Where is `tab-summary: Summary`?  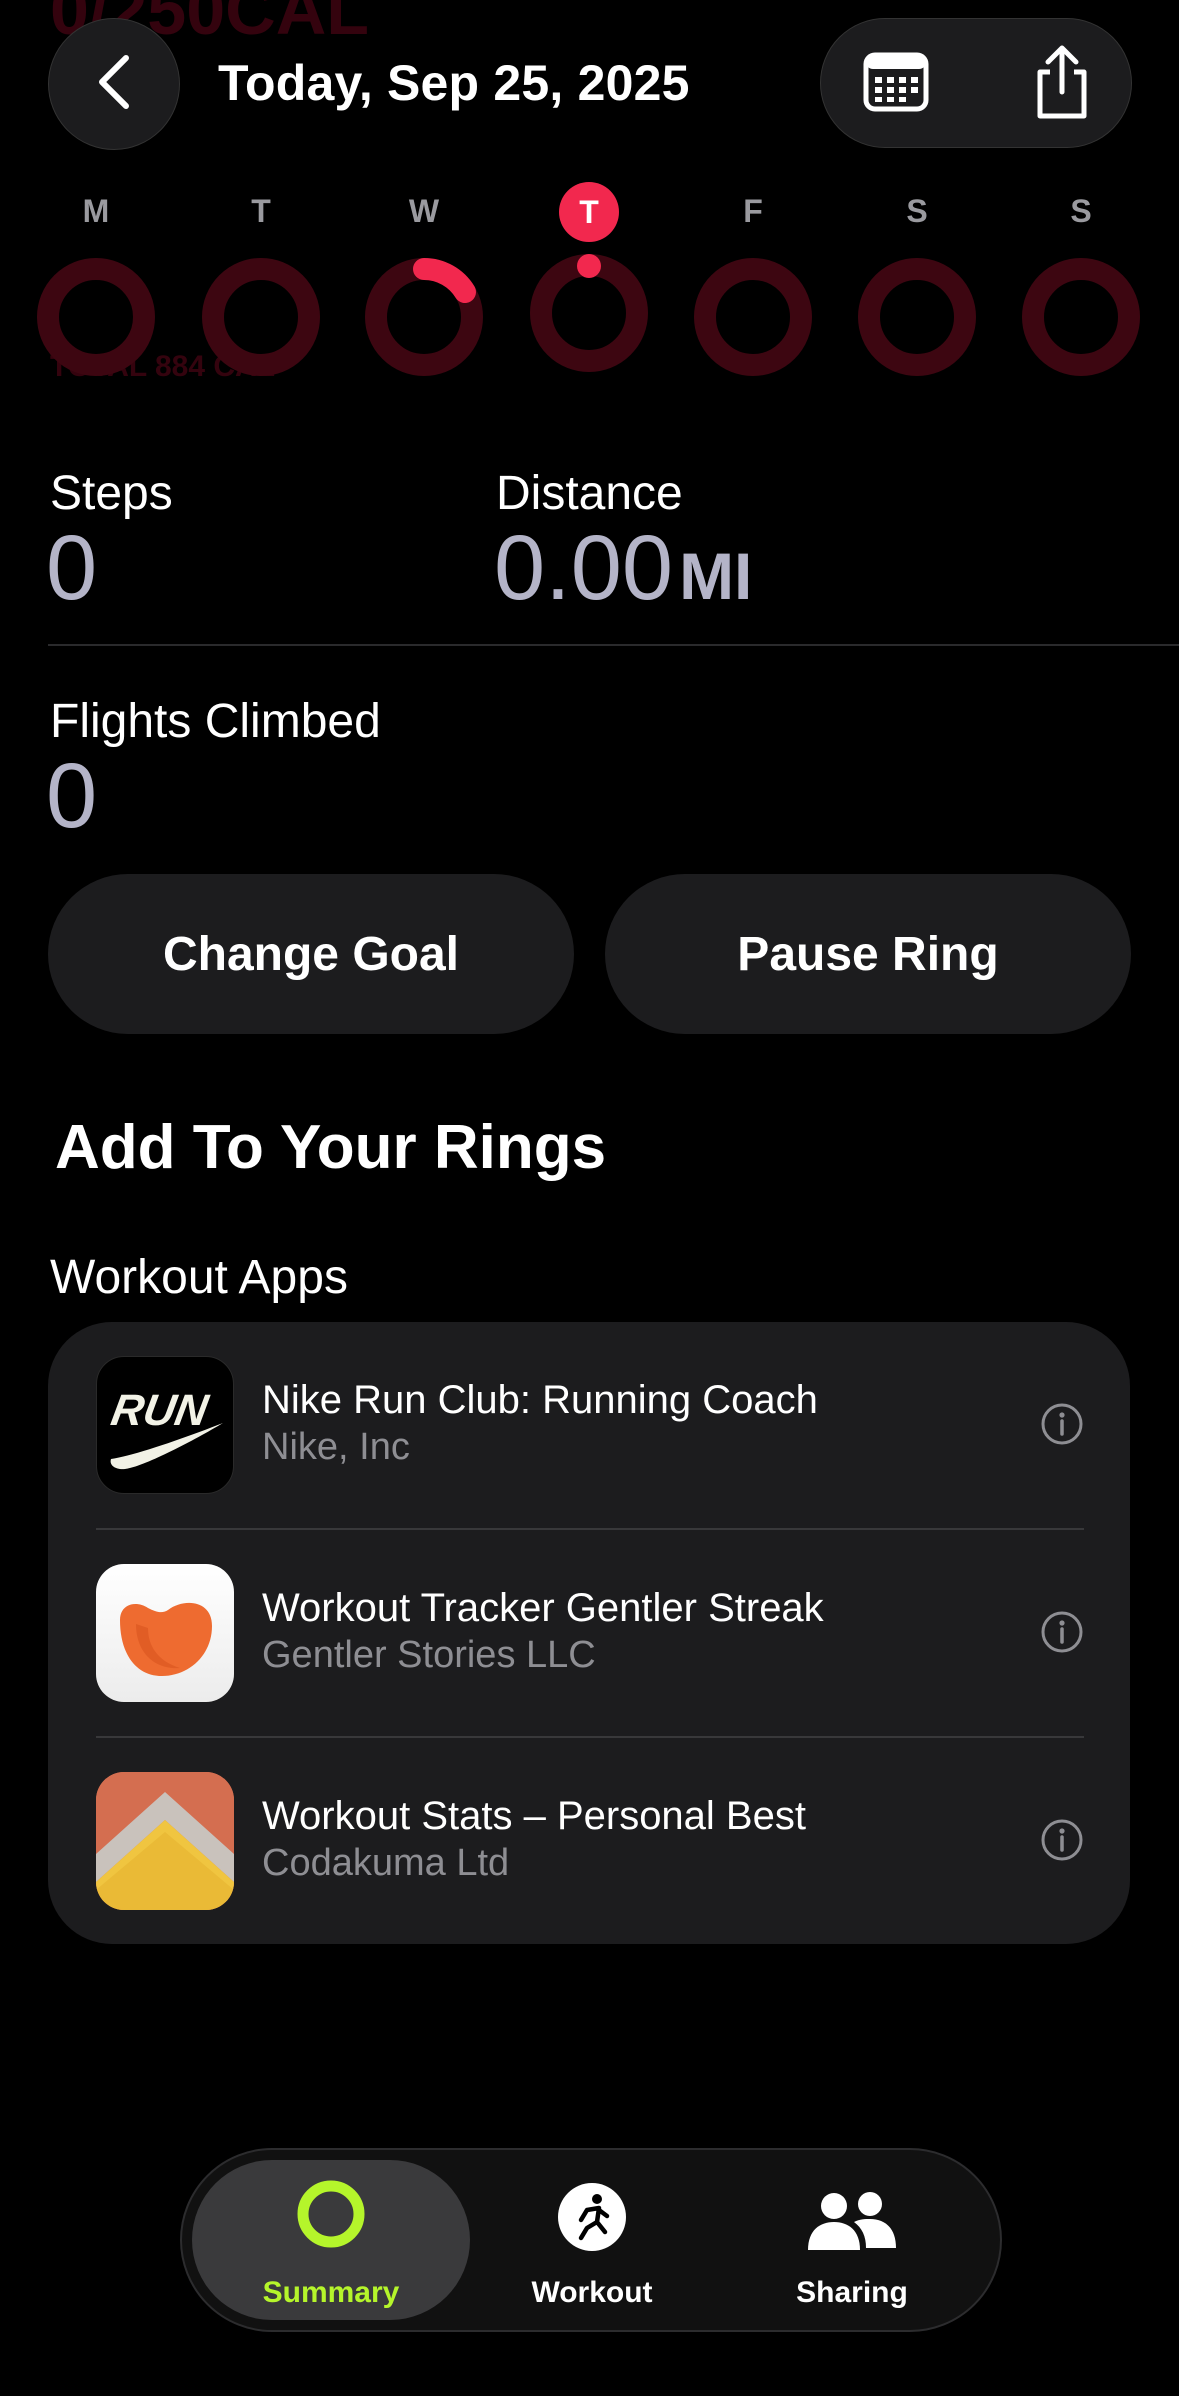
tab-summary: Summary is located at coordinates (331, 2240).